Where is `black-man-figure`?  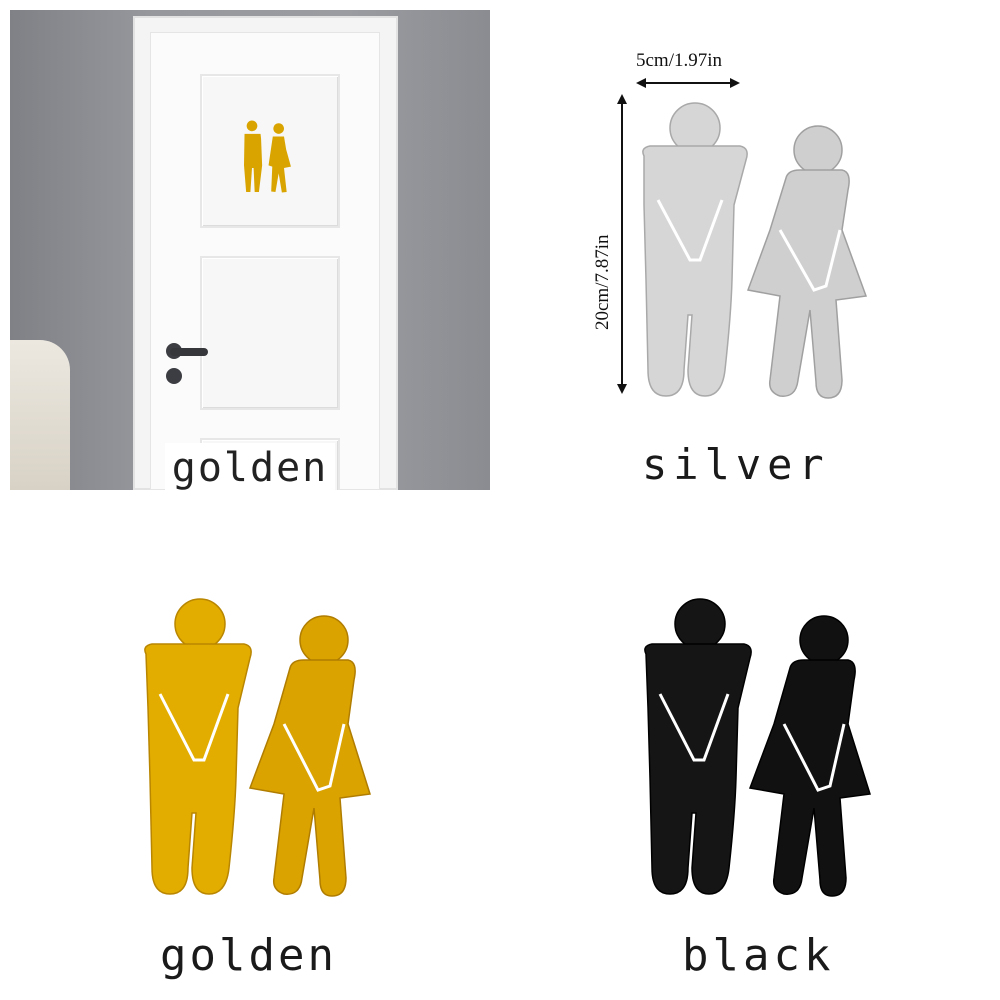
black-man-figure is located at coordinates (698, 746).